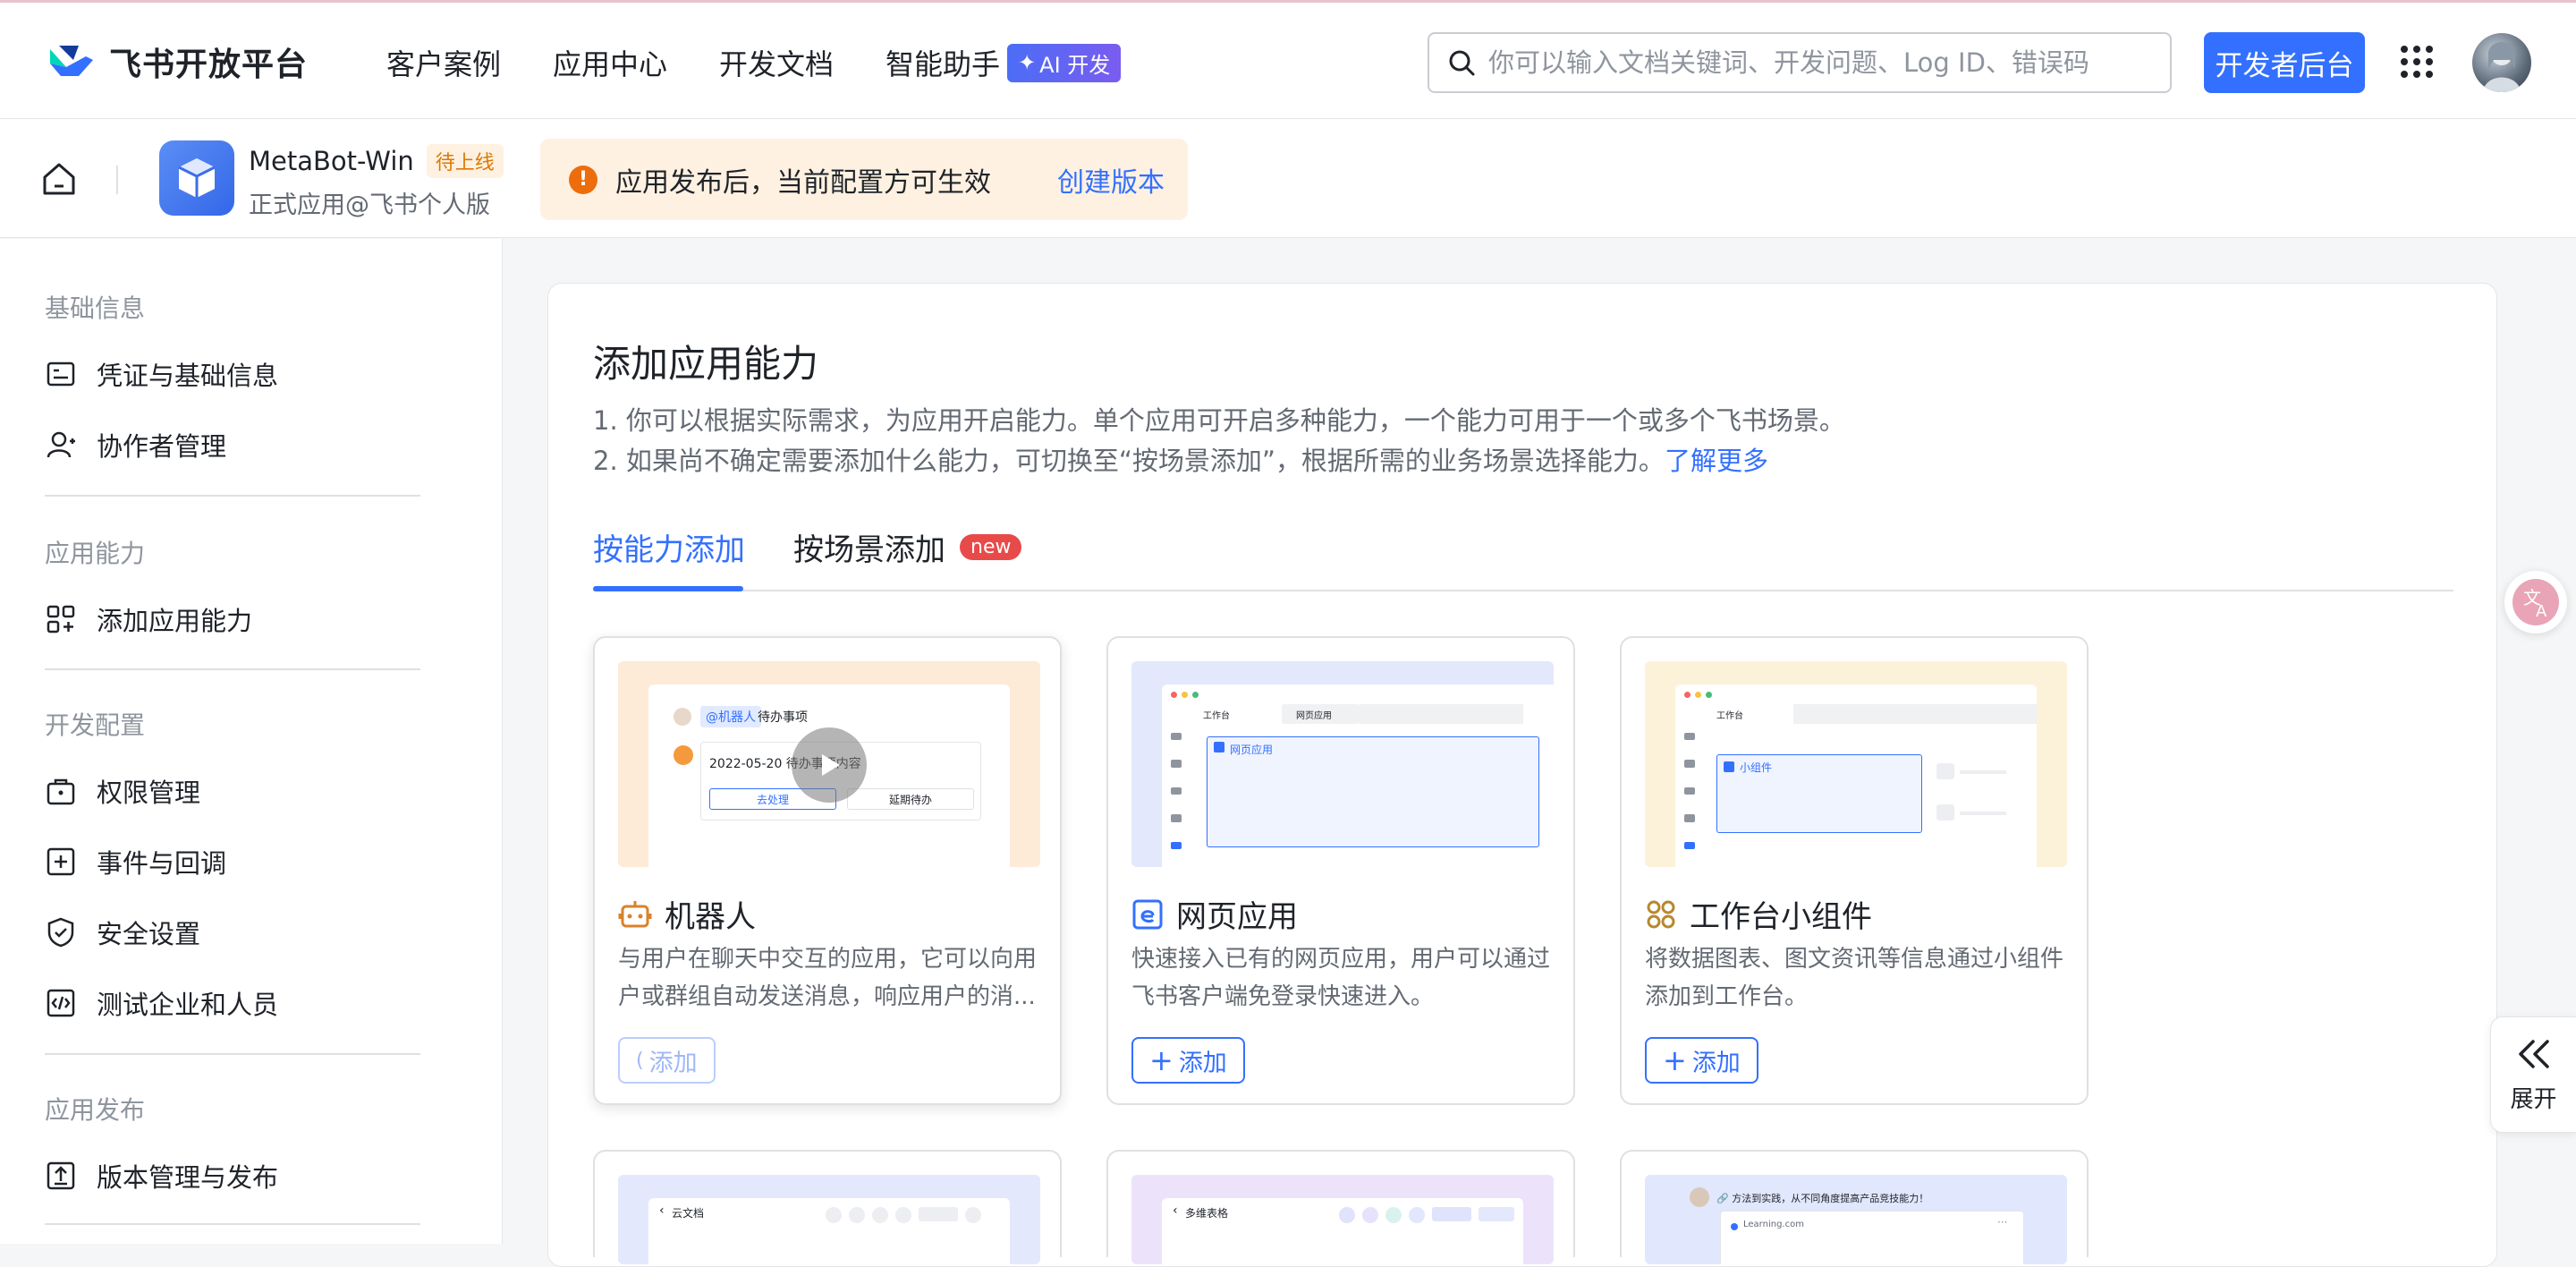 The image size is (2576, 1267). I want to click on sidebar-item-credentials: 凭证与基础信息, so click(161, 374).